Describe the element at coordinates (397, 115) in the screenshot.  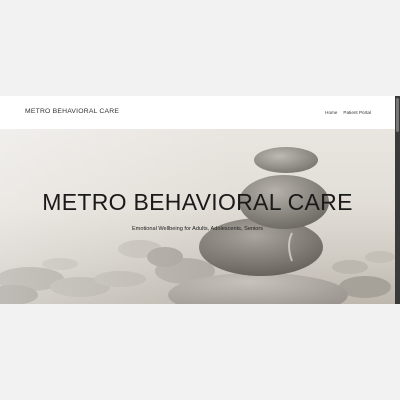
I see `scrollbar-thumb` at that location.